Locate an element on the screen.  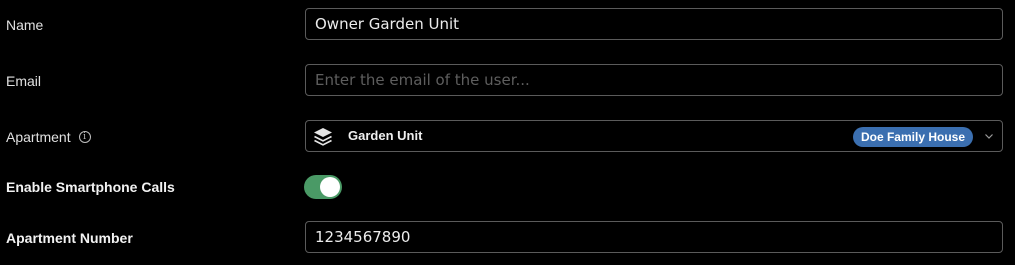
toggle-knob is located at coordinates (330, 187).